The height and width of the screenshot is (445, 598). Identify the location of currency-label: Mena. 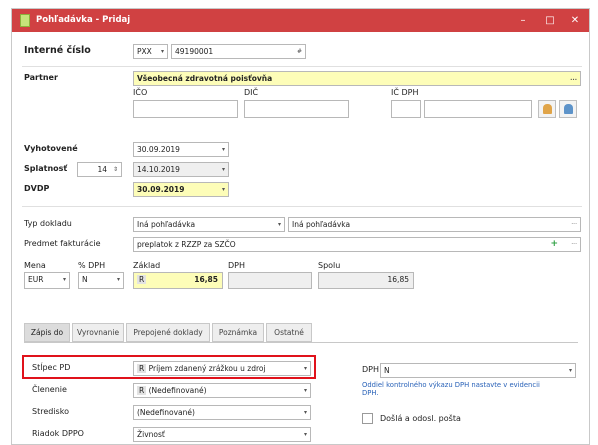
(35, 265).